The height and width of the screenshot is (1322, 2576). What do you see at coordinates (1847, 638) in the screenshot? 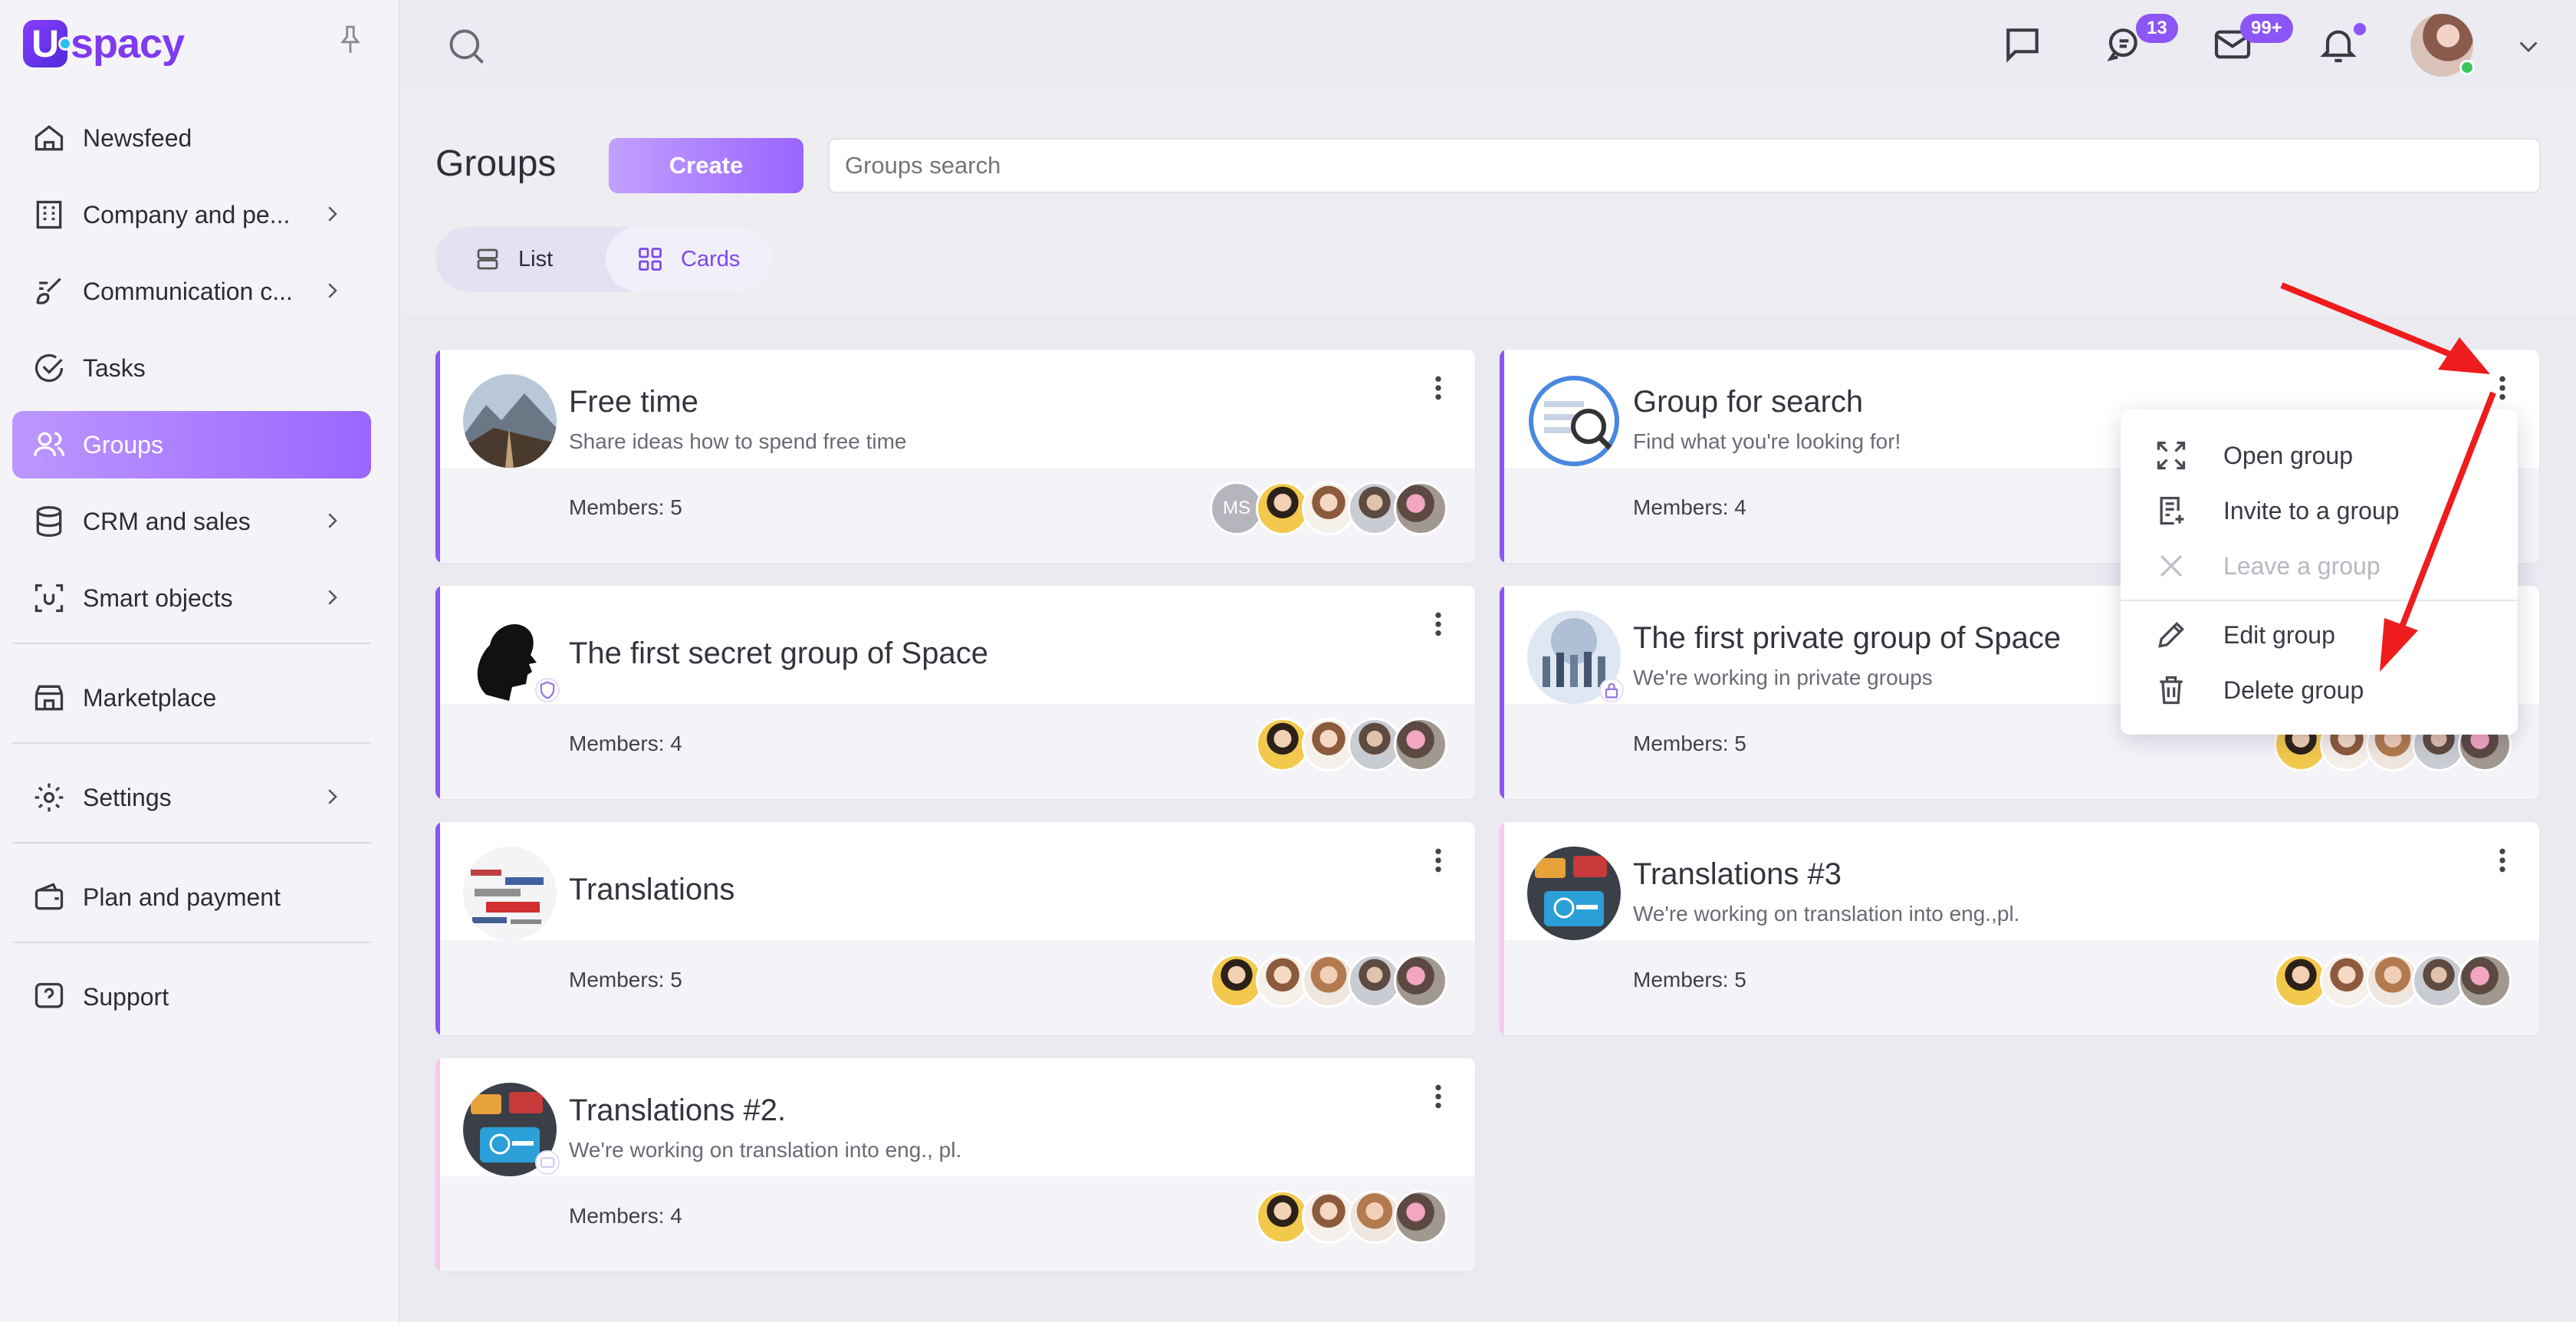
I see `group-title: The first private group of Space` at bounding box center [1847, 638].